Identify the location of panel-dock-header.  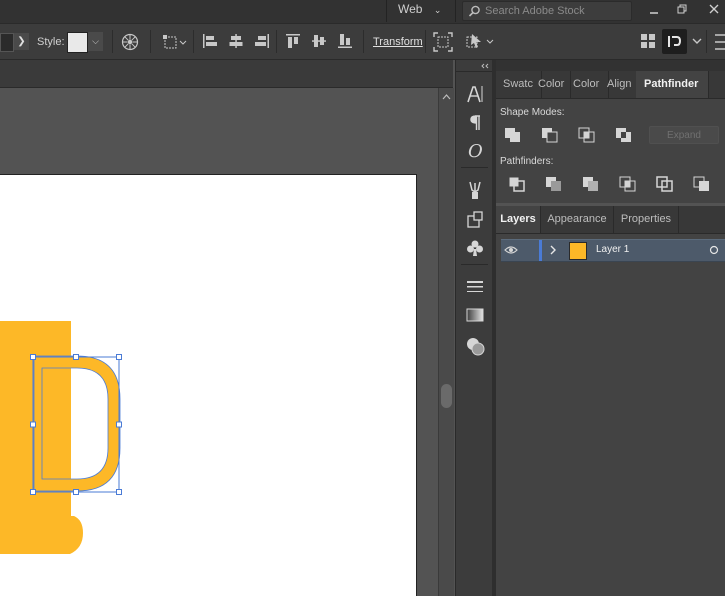
(610, 65).